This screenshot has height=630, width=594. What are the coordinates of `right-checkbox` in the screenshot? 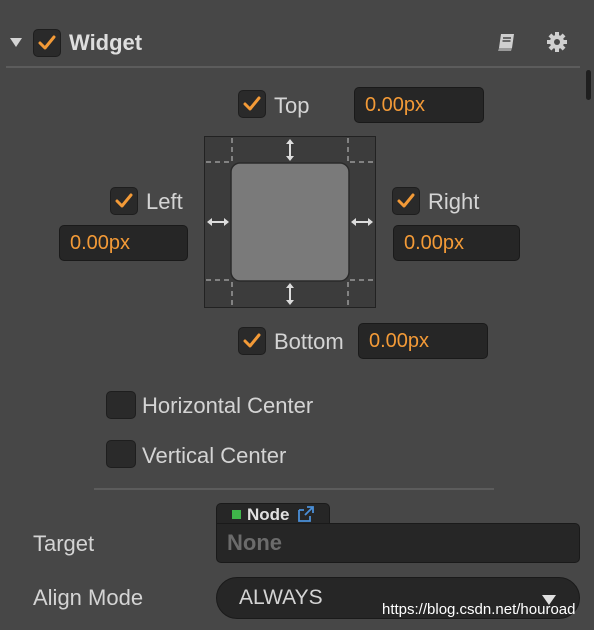 It's located at (406, 201).